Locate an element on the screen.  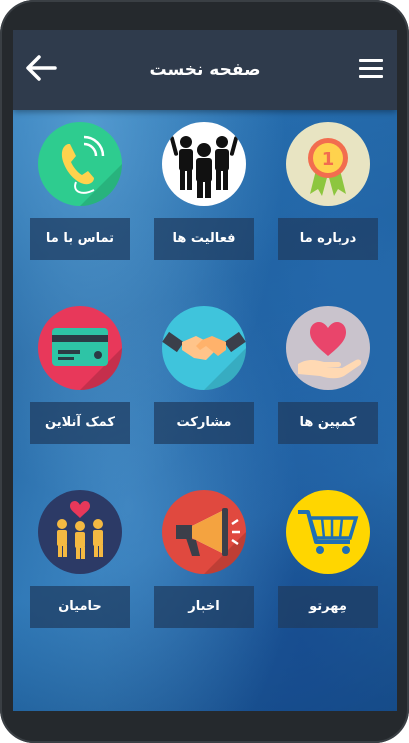
svg-text: 1 is located at coordinates (328, 159).